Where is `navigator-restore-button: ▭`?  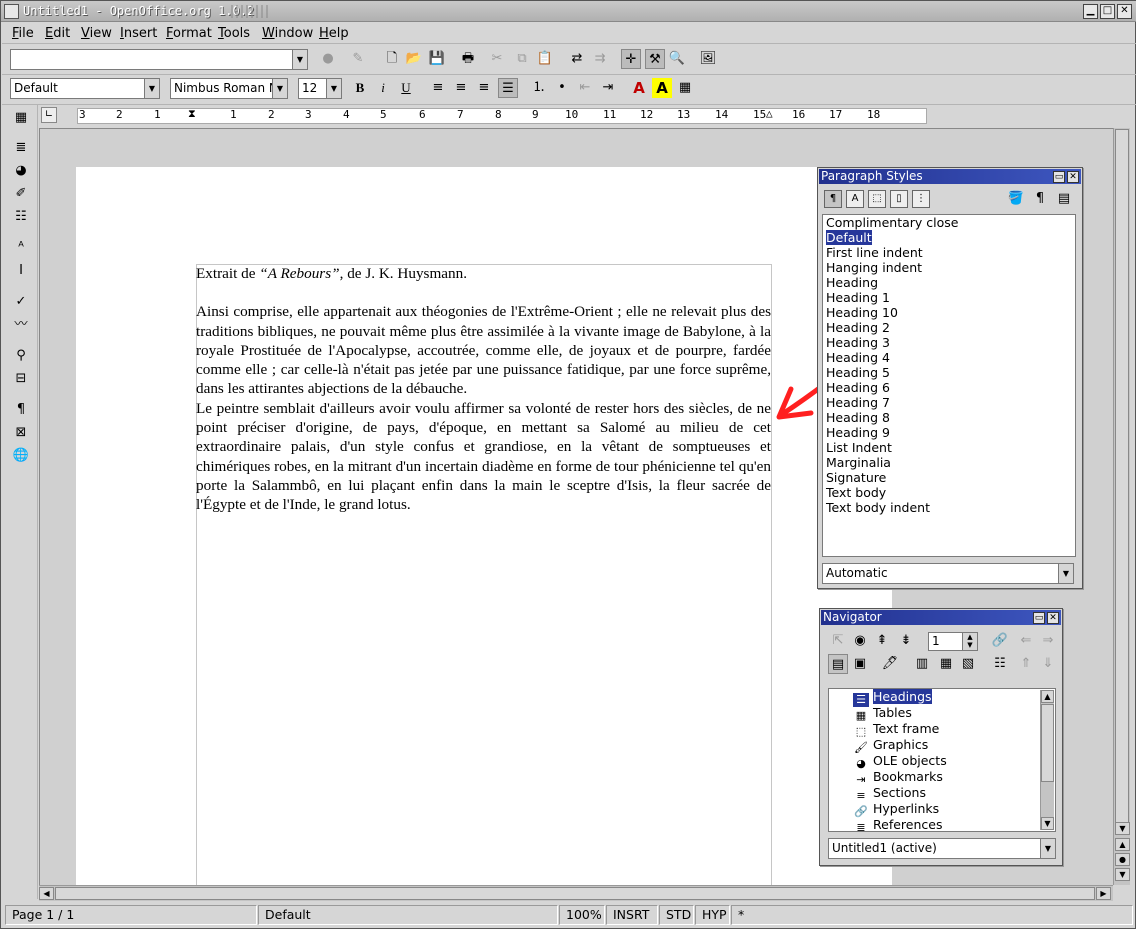
navigator-restore-button: ▭ is located at coordinates (1039, 618).